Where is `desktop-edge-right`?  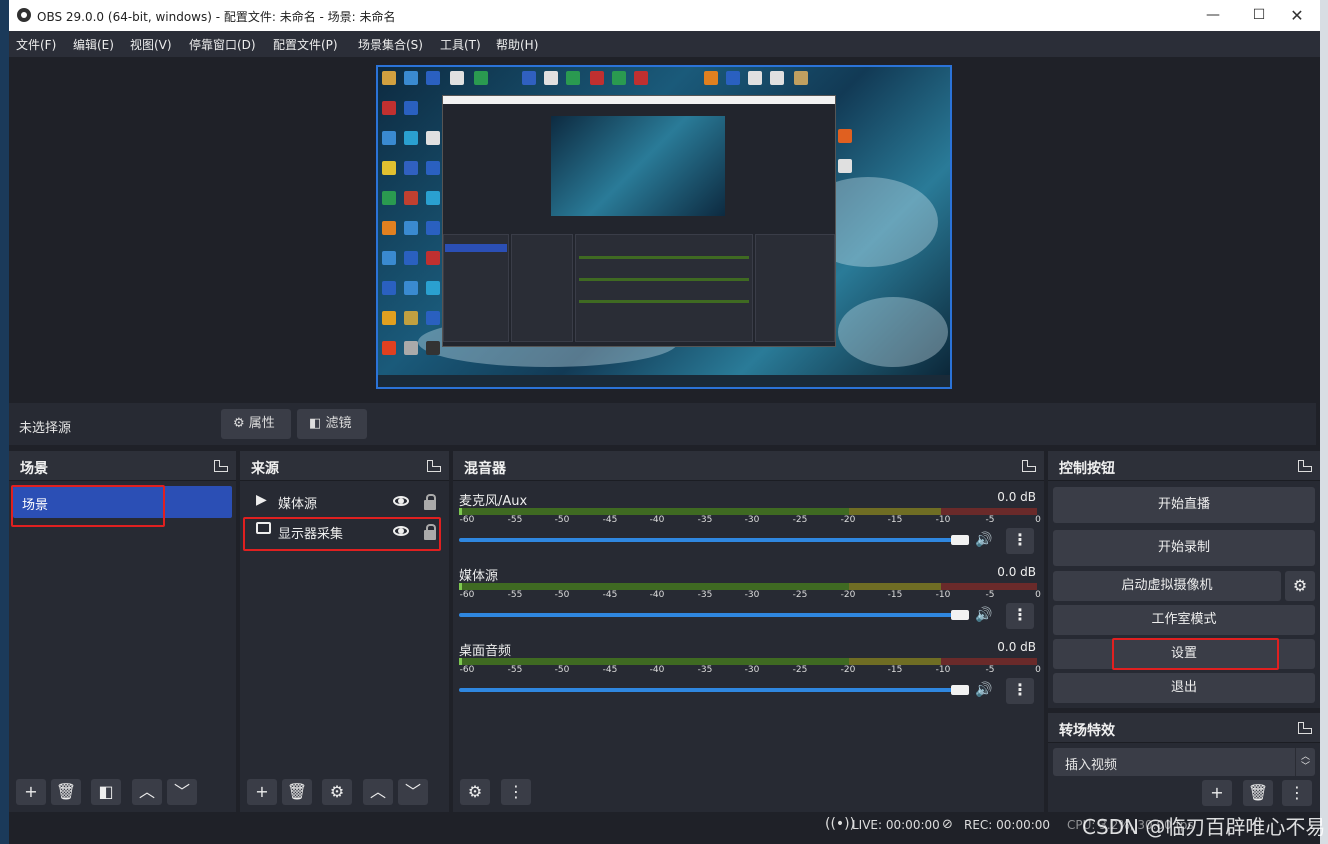
desktop-edge-right is located at coordinates (1324, 422).